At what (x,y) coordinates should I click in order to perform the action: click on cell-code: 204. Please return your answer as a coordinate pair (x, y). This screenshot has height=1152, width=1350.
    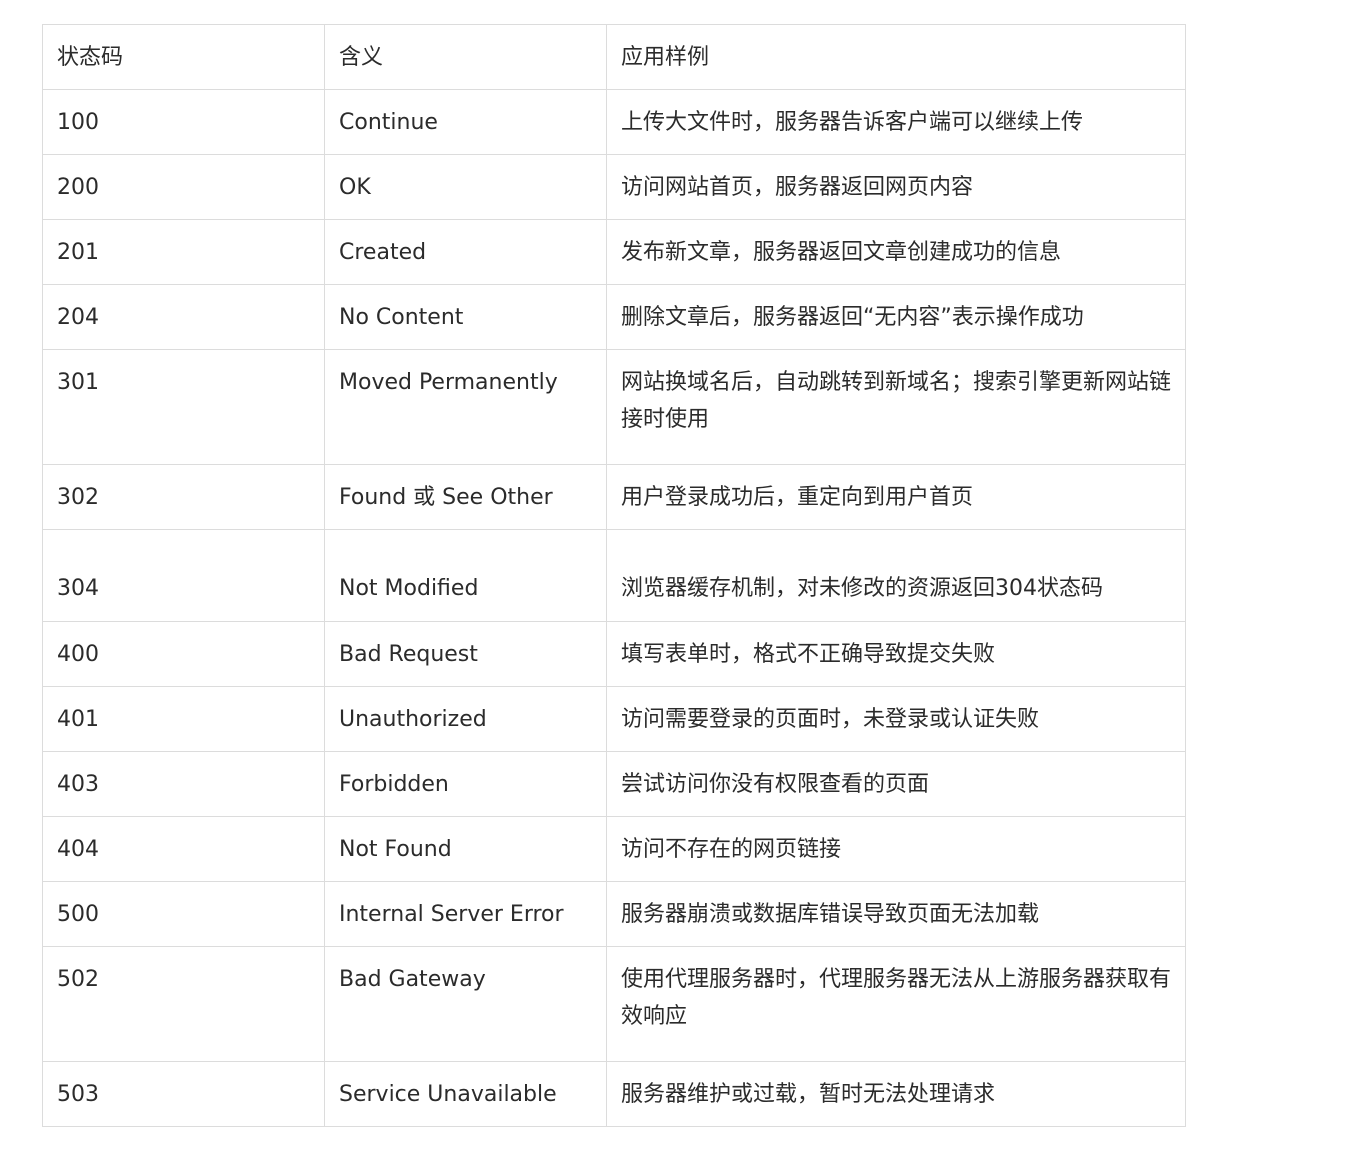
    Looking at the image, I should click on (183, 317).